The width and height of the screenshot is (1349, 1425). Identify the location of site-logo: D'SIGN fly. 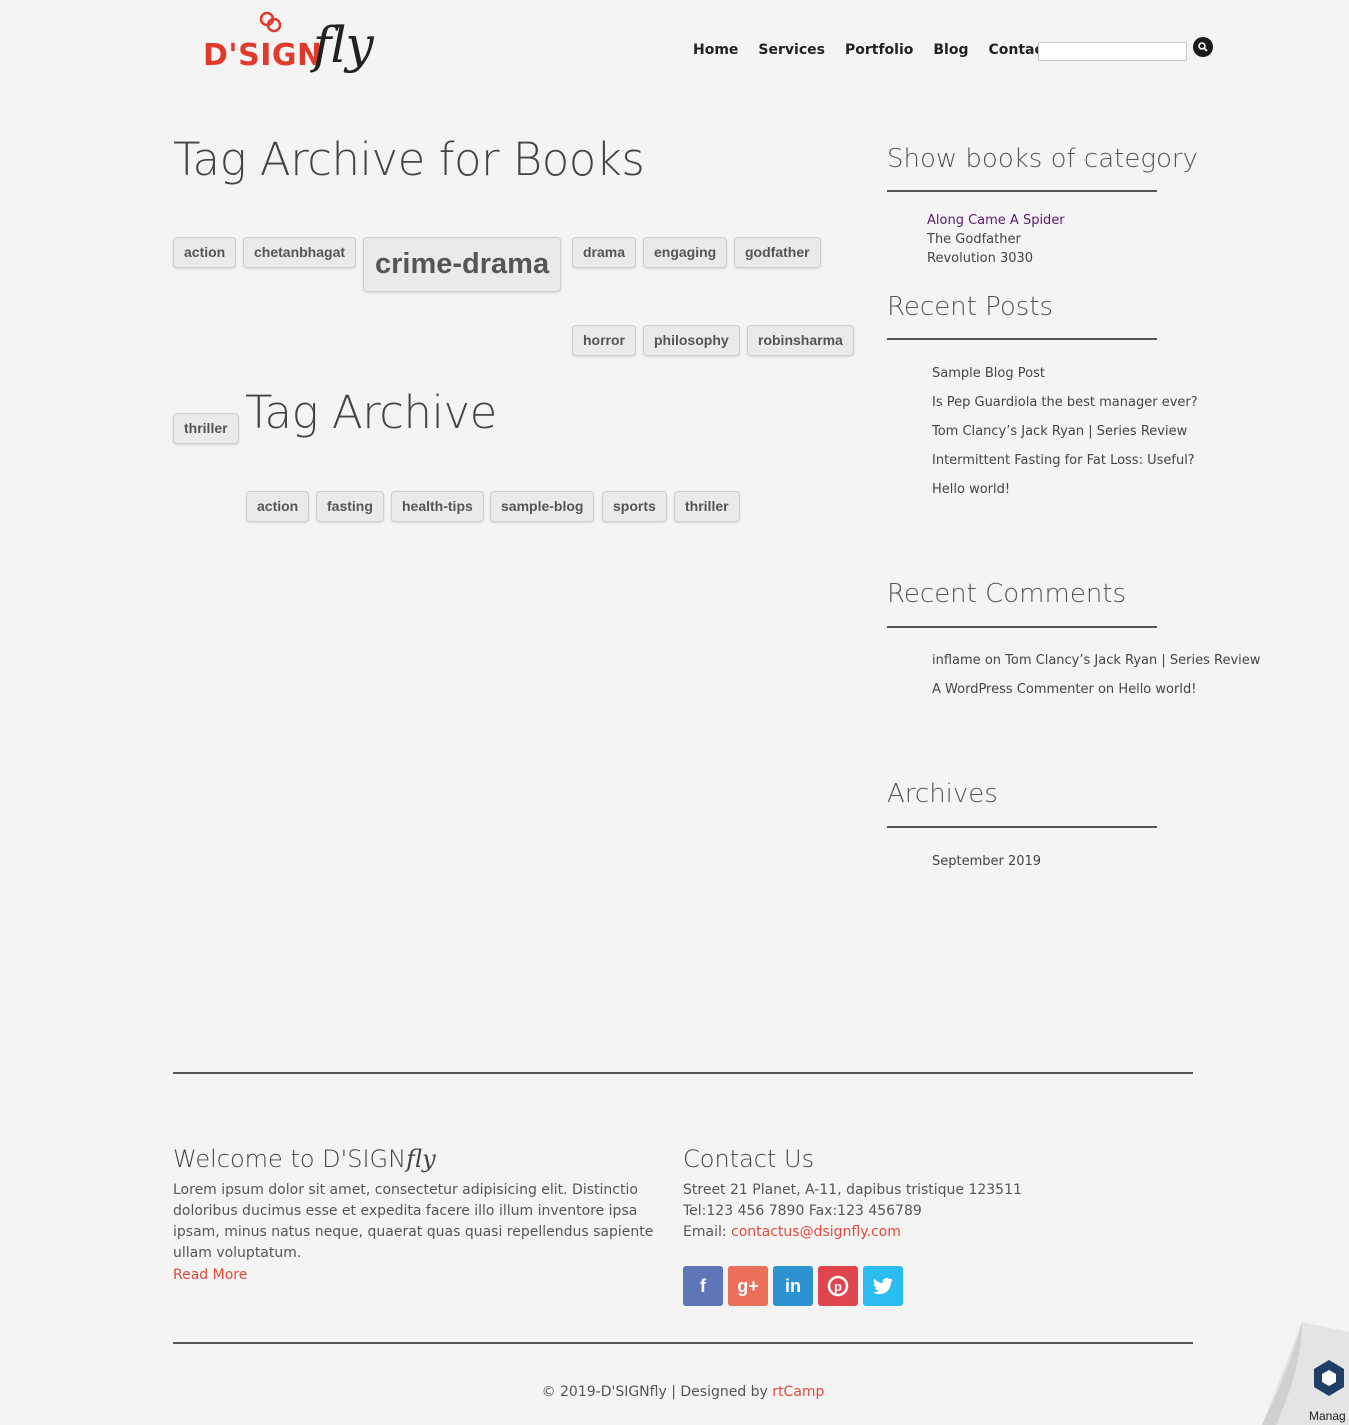
(298, 47).